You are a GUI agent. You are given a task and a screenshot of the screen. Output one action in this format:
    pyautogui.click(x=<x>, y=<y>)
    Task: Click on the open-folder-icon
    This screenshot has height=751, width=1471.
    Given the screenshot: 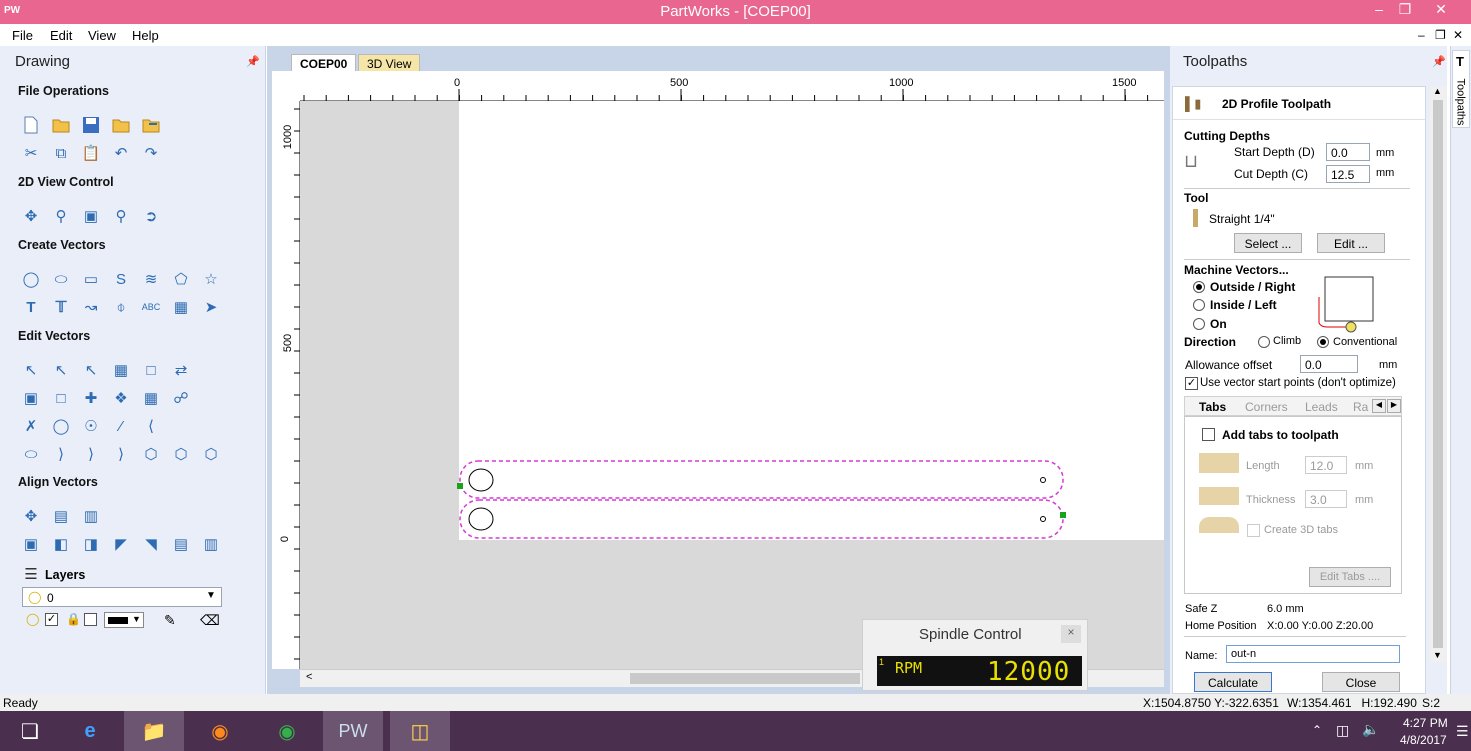 What is the action you would take?
    pyautogui.click(x=61, y=125)
    